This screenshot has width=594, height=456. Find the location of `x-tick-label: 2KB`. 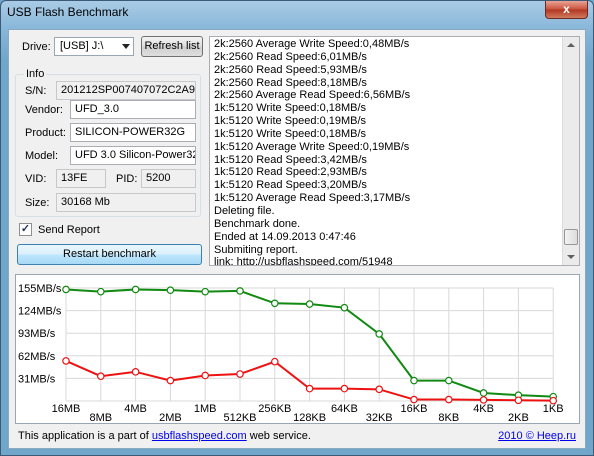

x-tick-label: 2KB is located at coordinates (518, 417).